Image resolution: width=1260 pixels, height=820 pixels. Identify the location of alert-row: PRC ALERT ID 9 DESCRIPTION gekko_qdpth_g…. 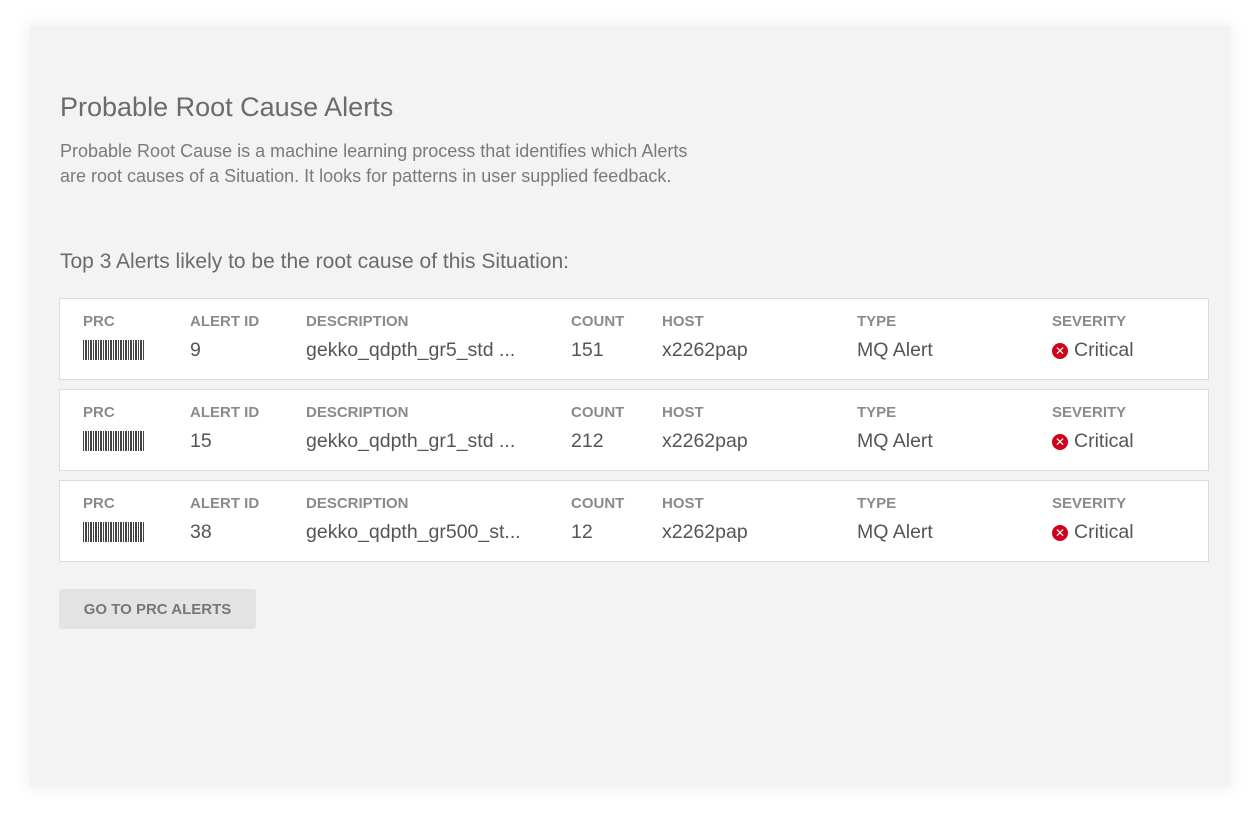
(634, 339).